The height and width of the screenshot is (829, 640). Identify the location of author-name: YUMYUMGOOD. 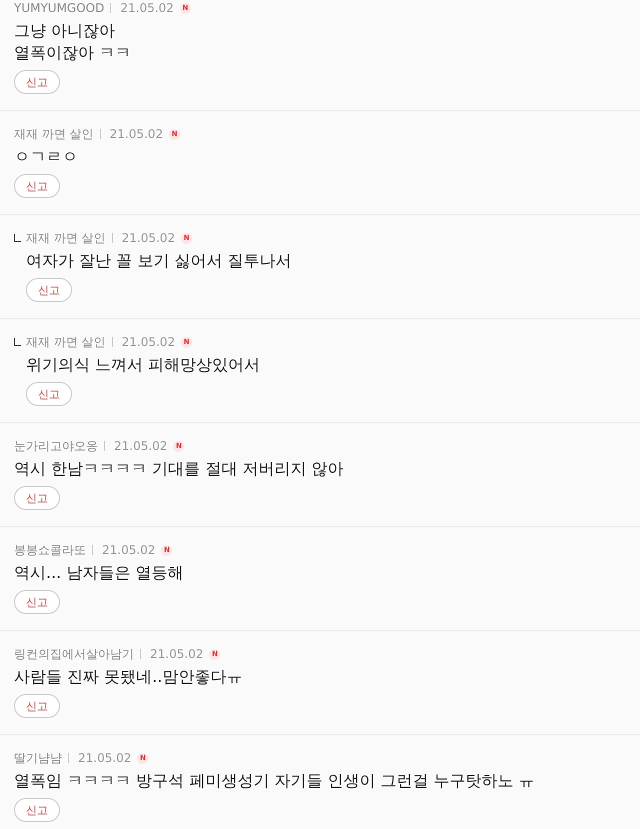
(59, 8).